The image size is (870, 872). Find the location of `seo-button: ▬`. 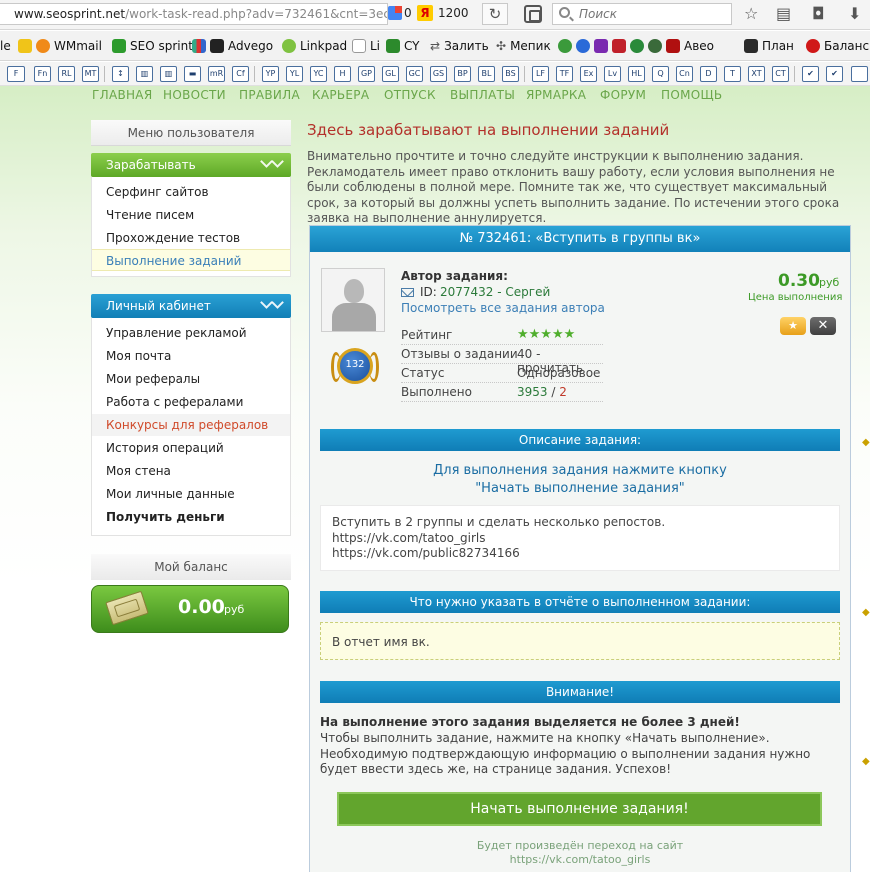

seo-button: ▬ is located at coordinates (192, 74).